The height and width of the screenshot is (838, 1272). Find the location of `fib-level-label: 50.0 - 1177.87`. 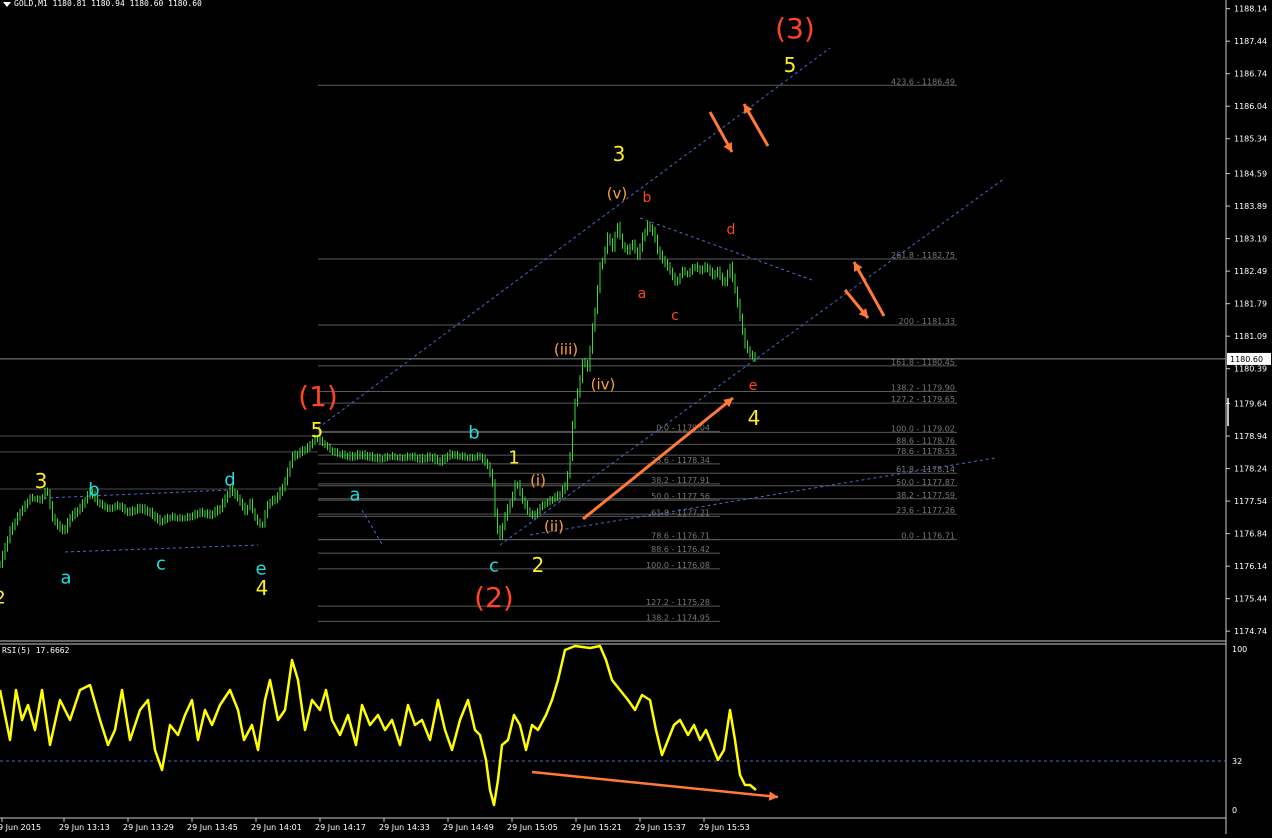

fib-level-label: 50.0 - 1177.87 is located at coordinates (925, 482).